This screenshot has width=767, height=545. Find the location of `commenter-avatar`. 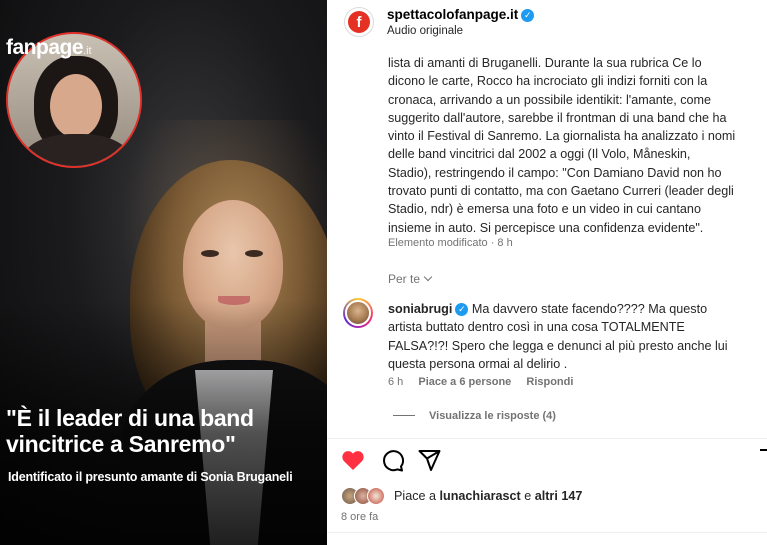

commenter-avatar is located at coordinates (358, 313).